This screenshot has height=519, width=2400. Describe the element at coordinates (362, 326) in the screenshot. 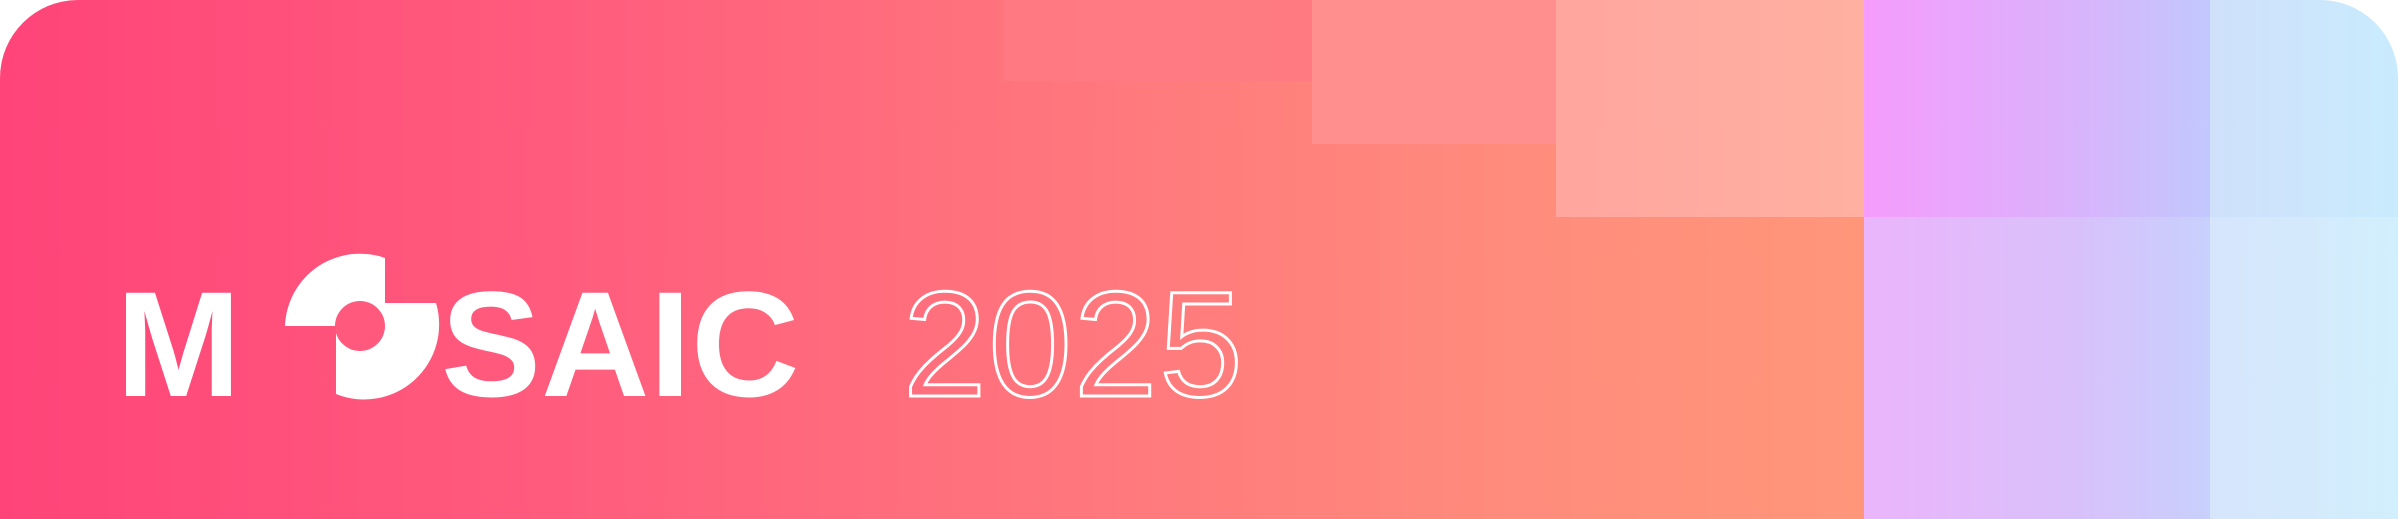

I see `logo-o-mark-icon` at that location.